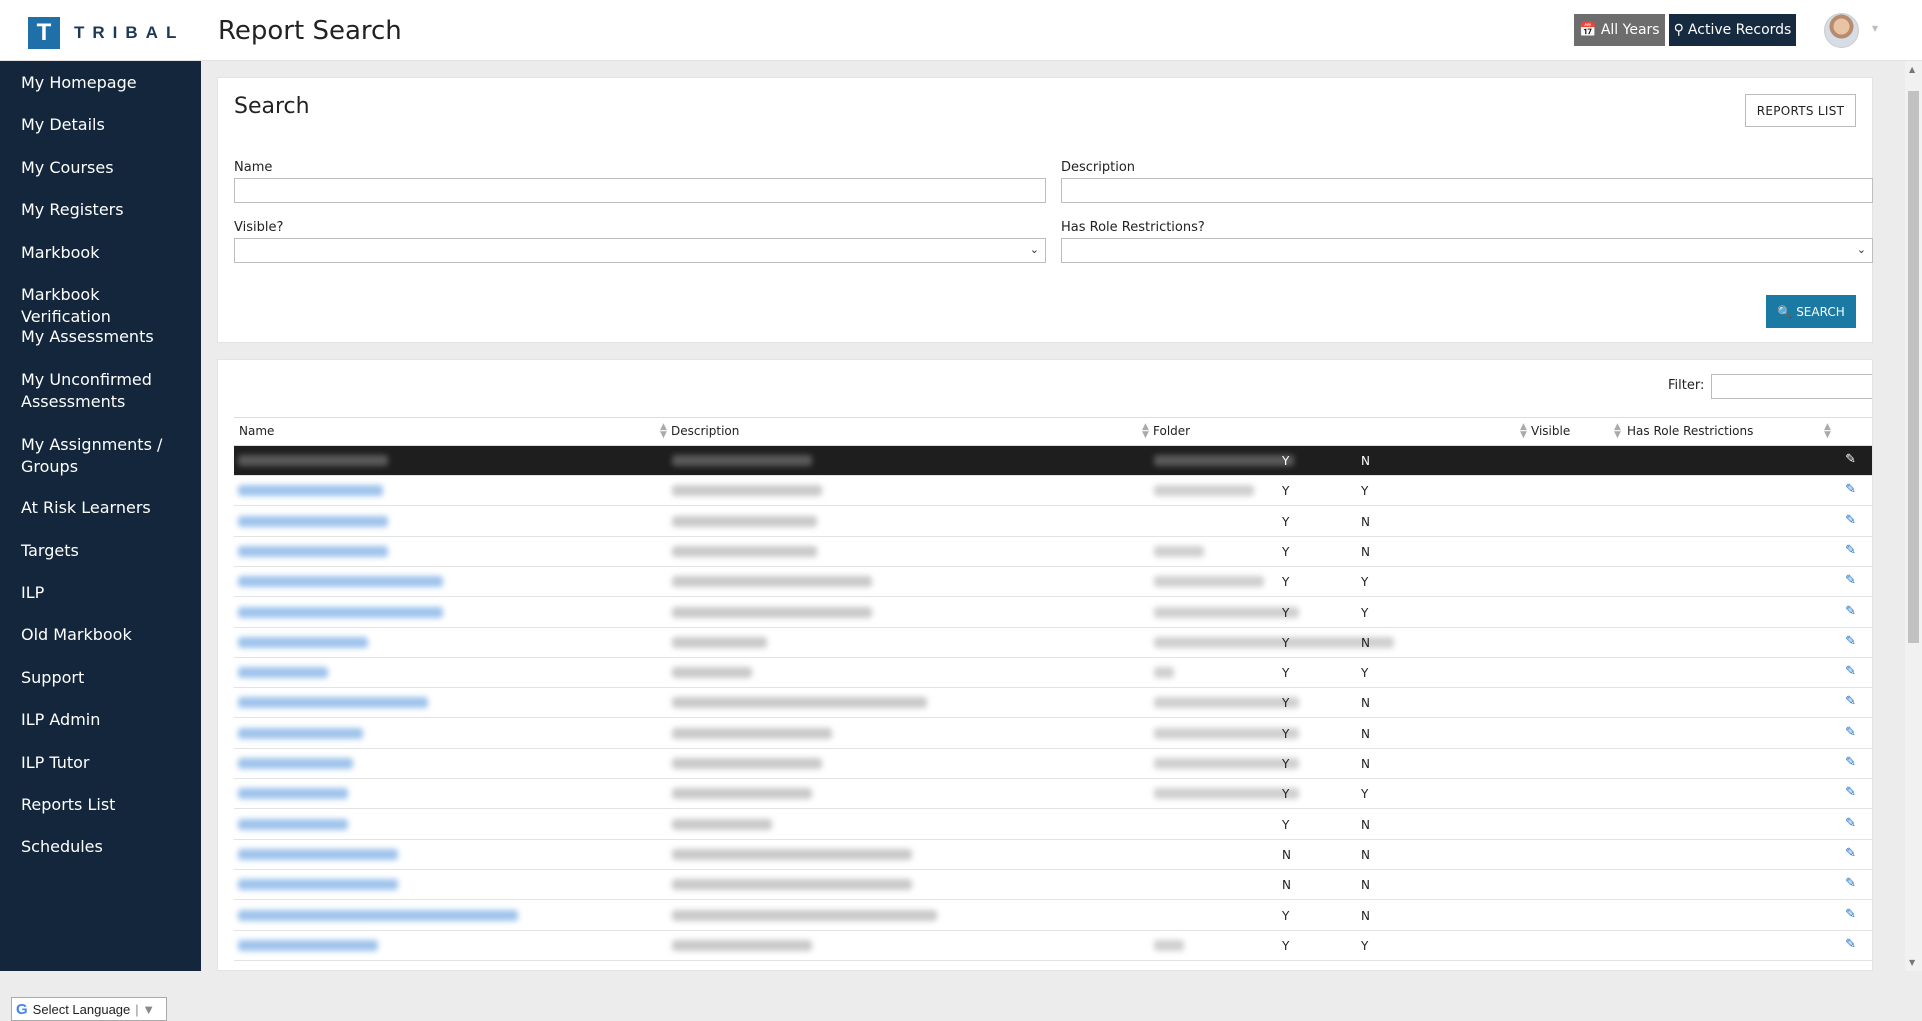 Image resolution: width=1922 pixels, height=1021 pixels. What do you see at coordinates (100, 210) in the screenshot?
I see `sidebar-item-my-registers: My Registers` at bounding box center [100, 210].